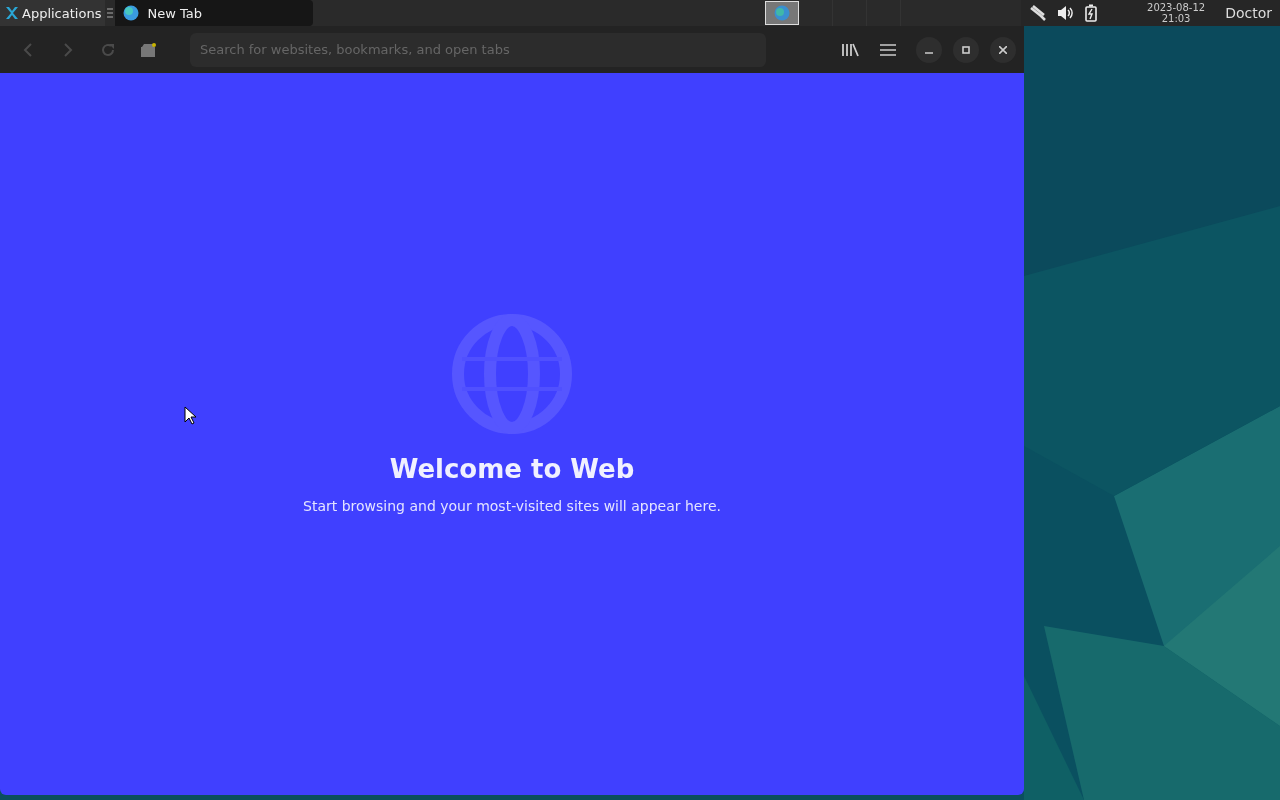 The height and width of the screenshot is (800, 1280). I want to click on task-button: New Tab, so click(214, 13).